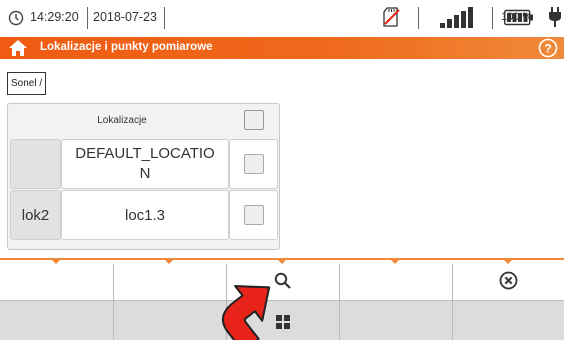 The height and width of the screenshot is (340, 564). Describe the element at coordinates (125, 17) in the screenshot. I see `status-date: 2018-07-23` at that location.